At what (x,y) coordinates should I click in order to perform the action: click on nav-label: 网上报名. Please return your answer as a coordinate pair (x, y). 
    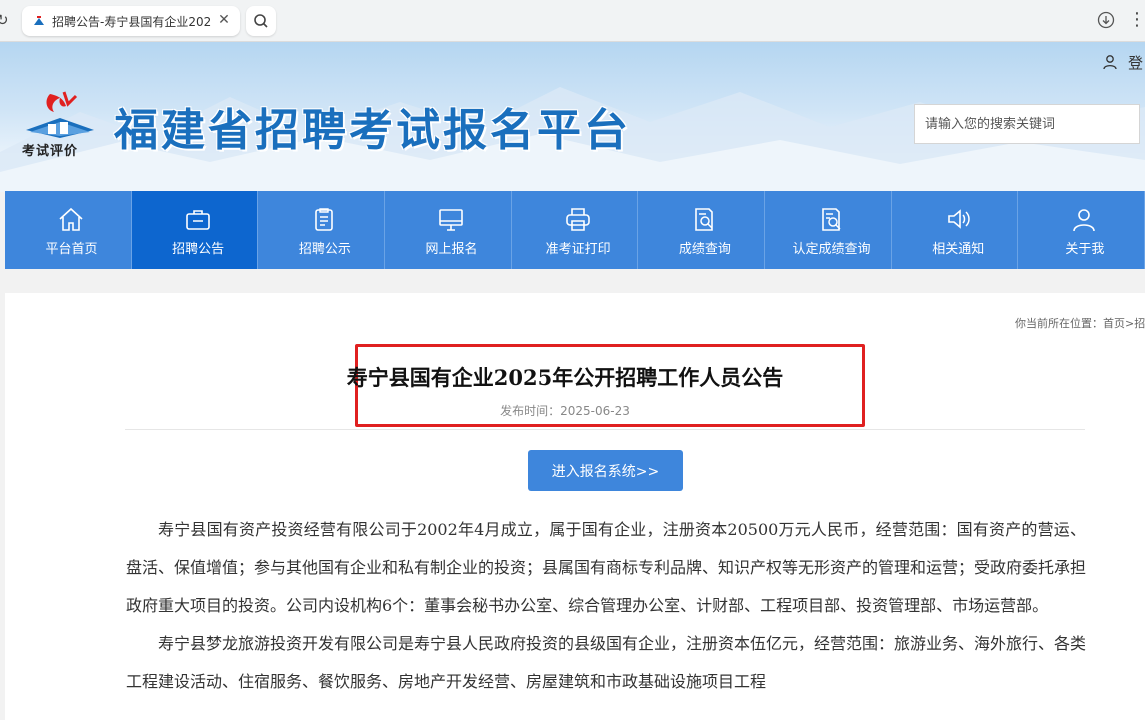
    Looking at the image, I should click on (451, 249).